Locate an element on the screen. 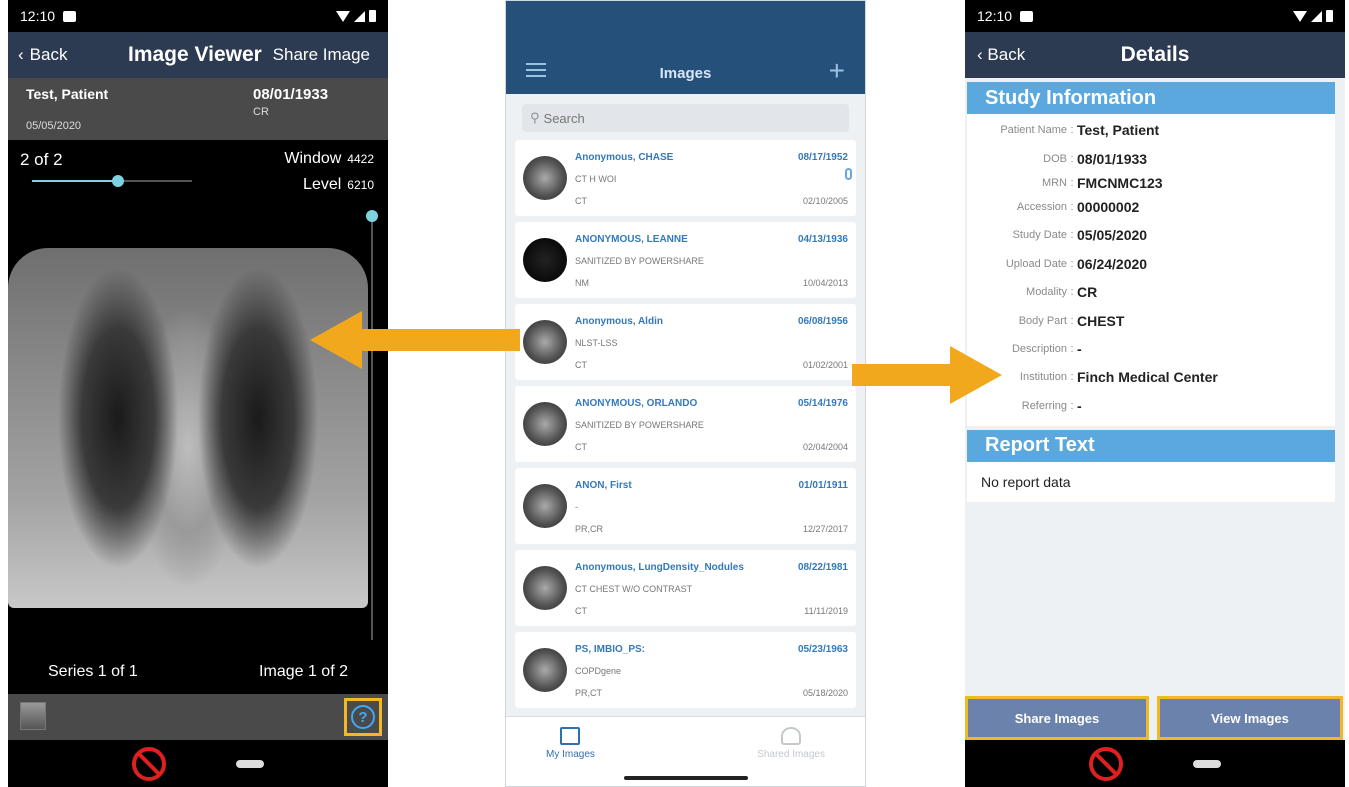  image-slider-fill is located at coordinates (75, 181).